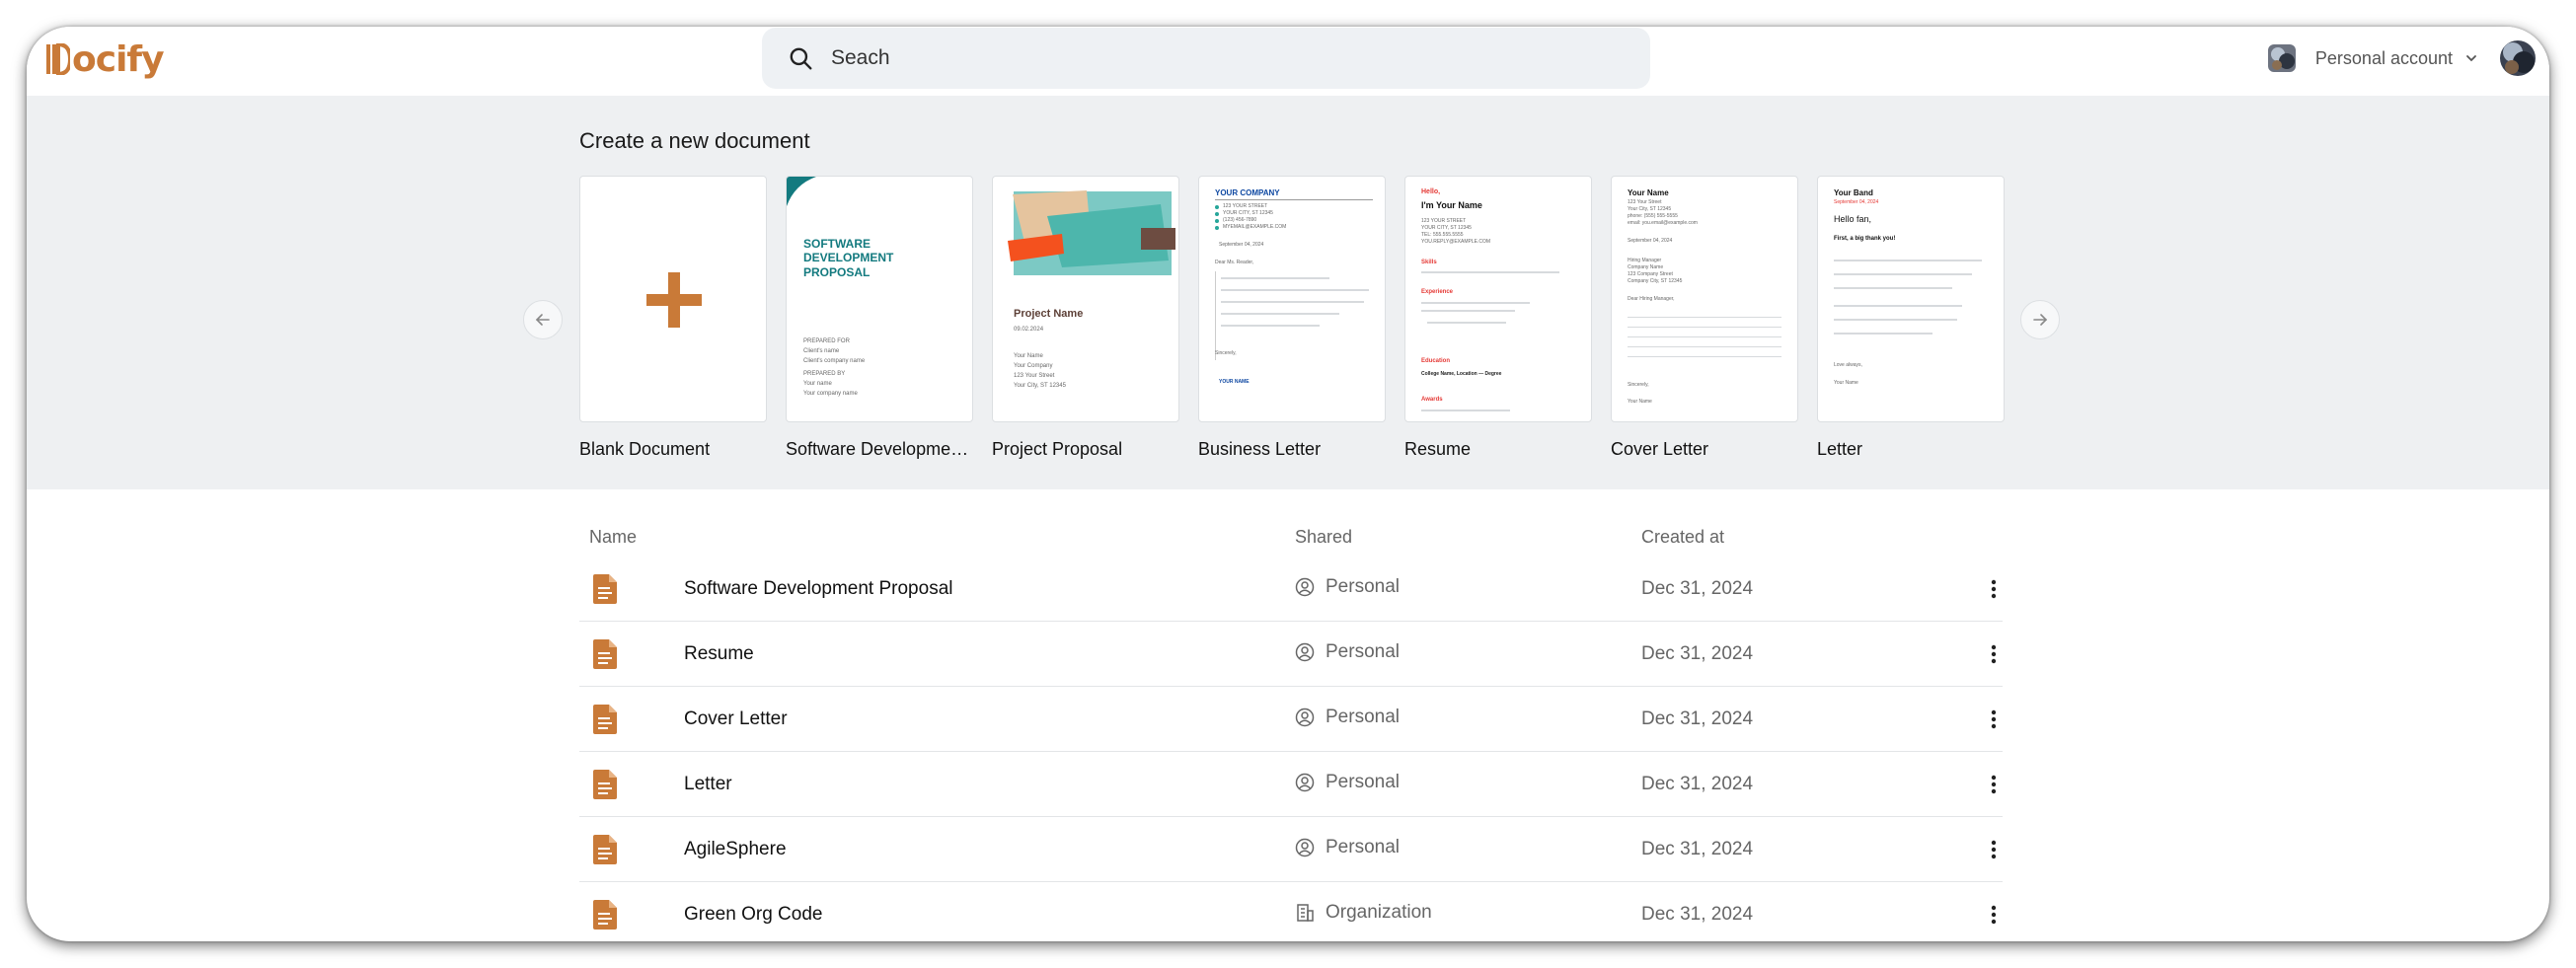 The height and width of the screenshot is (968, 2576). Describe the element at coordinates (613, 537) in the screenshot. I see `column-name: Name` at that location.